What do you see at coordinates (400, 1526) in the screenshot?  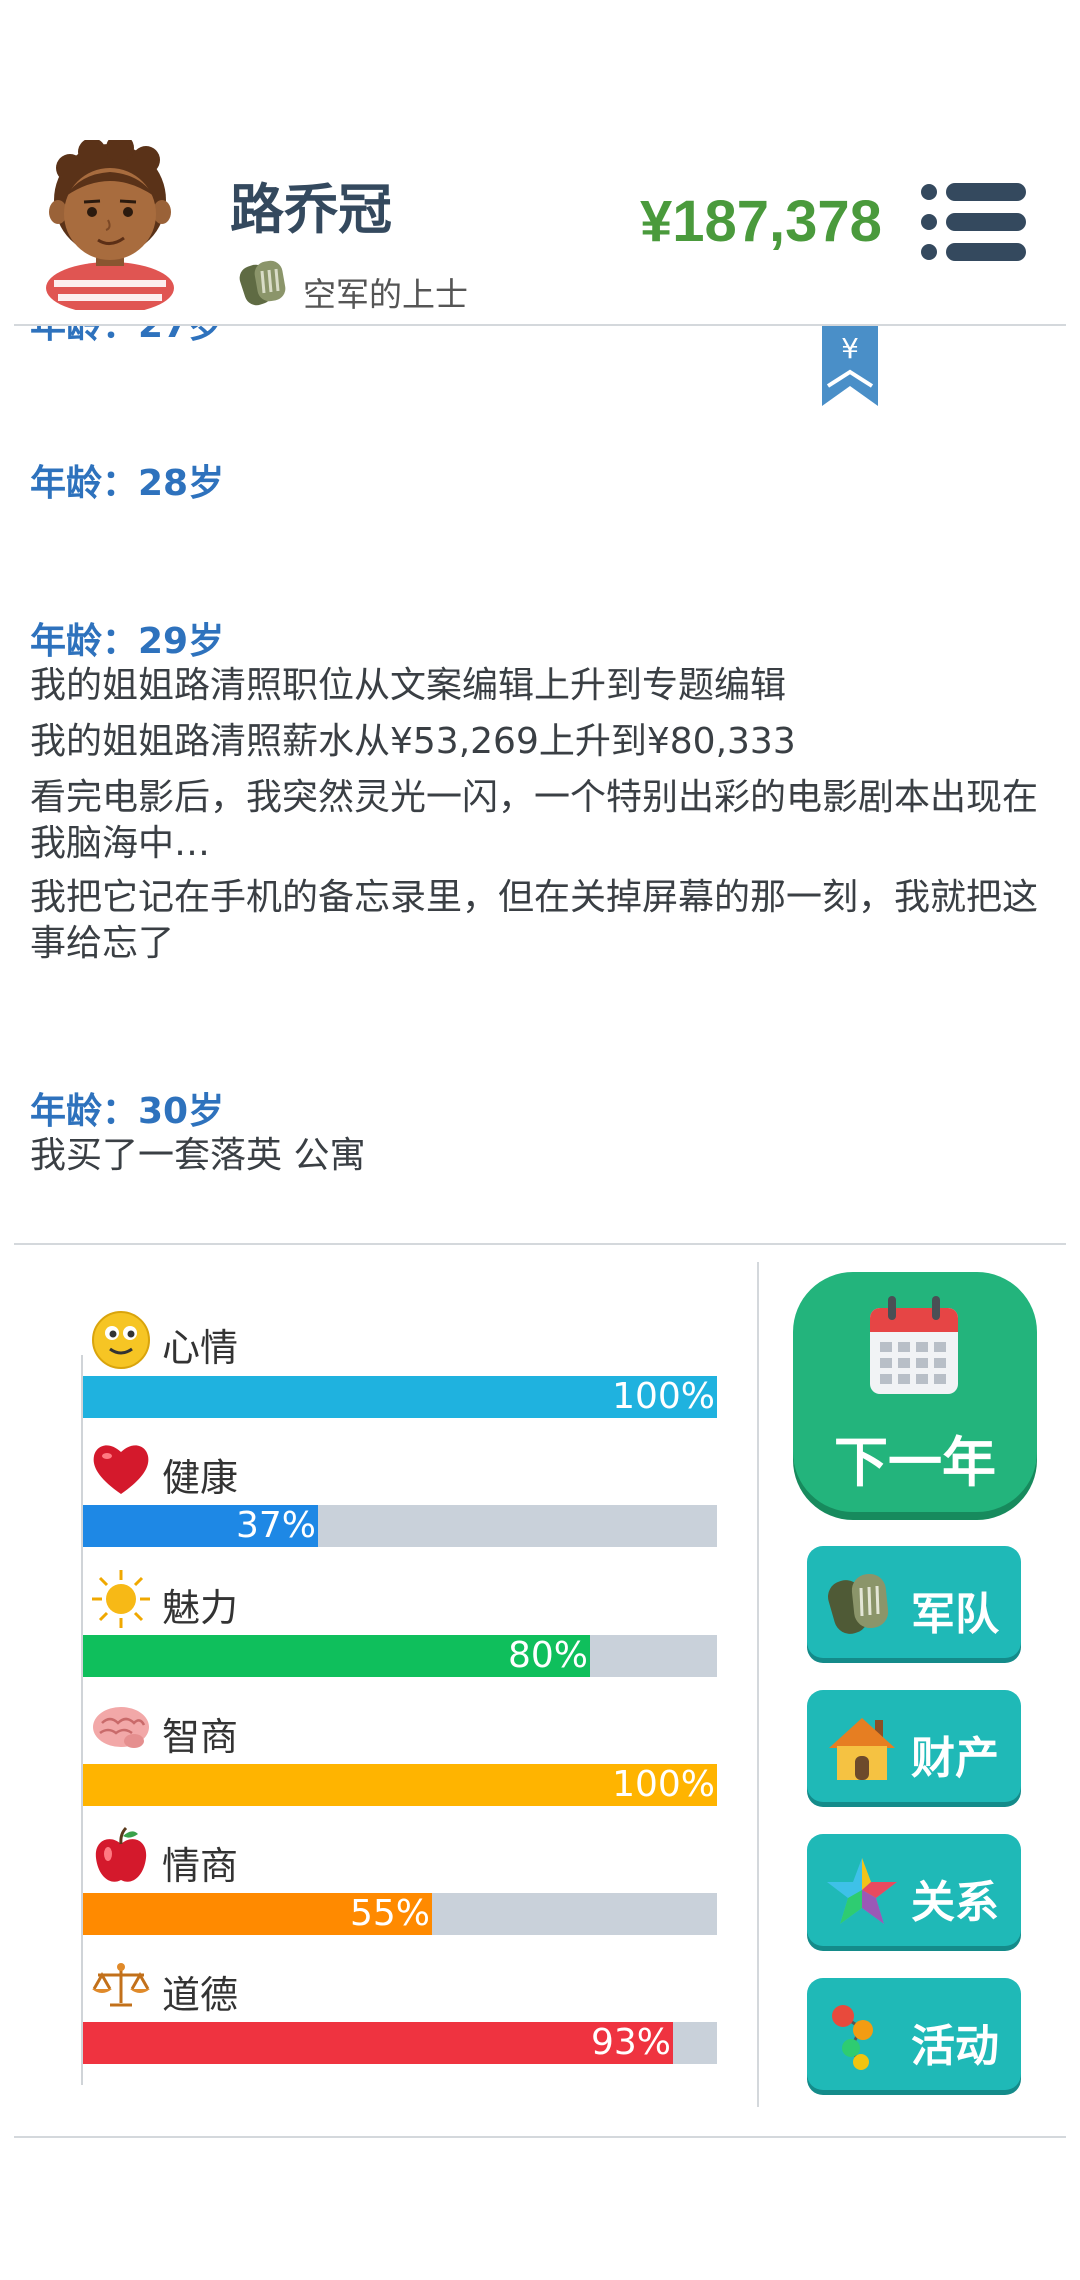 I see `stat-bar-health: 37%` at bounding box center [400, 1526].